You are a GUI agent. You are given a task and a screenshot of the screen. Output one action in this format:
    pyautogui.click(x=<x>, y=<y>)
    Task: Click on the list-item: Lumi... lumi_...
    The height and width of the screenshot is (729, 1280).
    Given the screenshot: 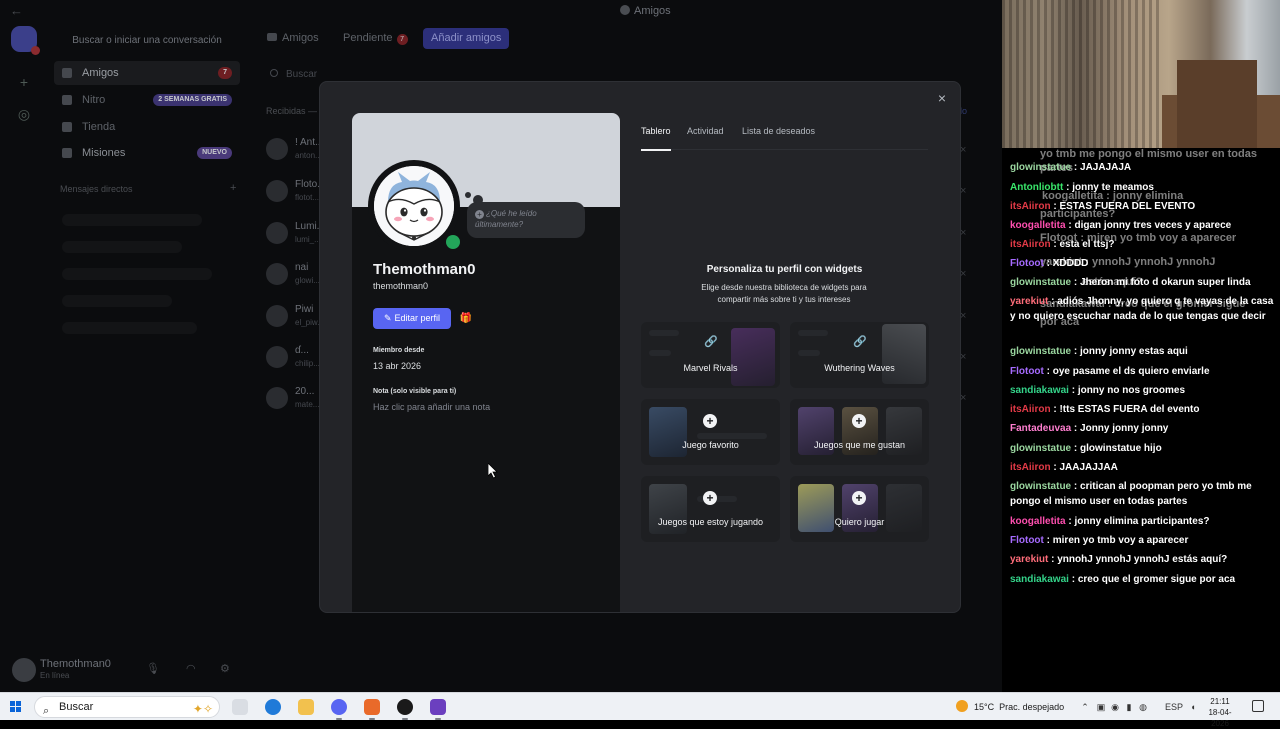 What is the action you would take?
    pyautogui.click(x=296, y=237)
    